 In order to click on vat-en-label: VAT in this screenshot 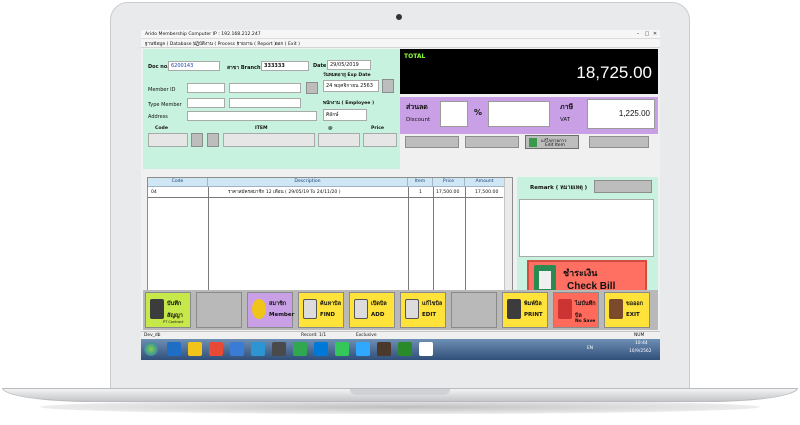, I will do `click(565, 120)`.